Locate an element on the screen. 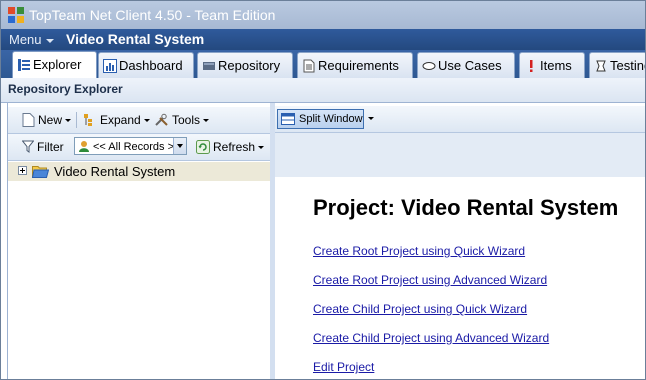 The width and height of the screenshot is (646, 380). tab-requirements: Requirements is located at coordinates (355, 65).